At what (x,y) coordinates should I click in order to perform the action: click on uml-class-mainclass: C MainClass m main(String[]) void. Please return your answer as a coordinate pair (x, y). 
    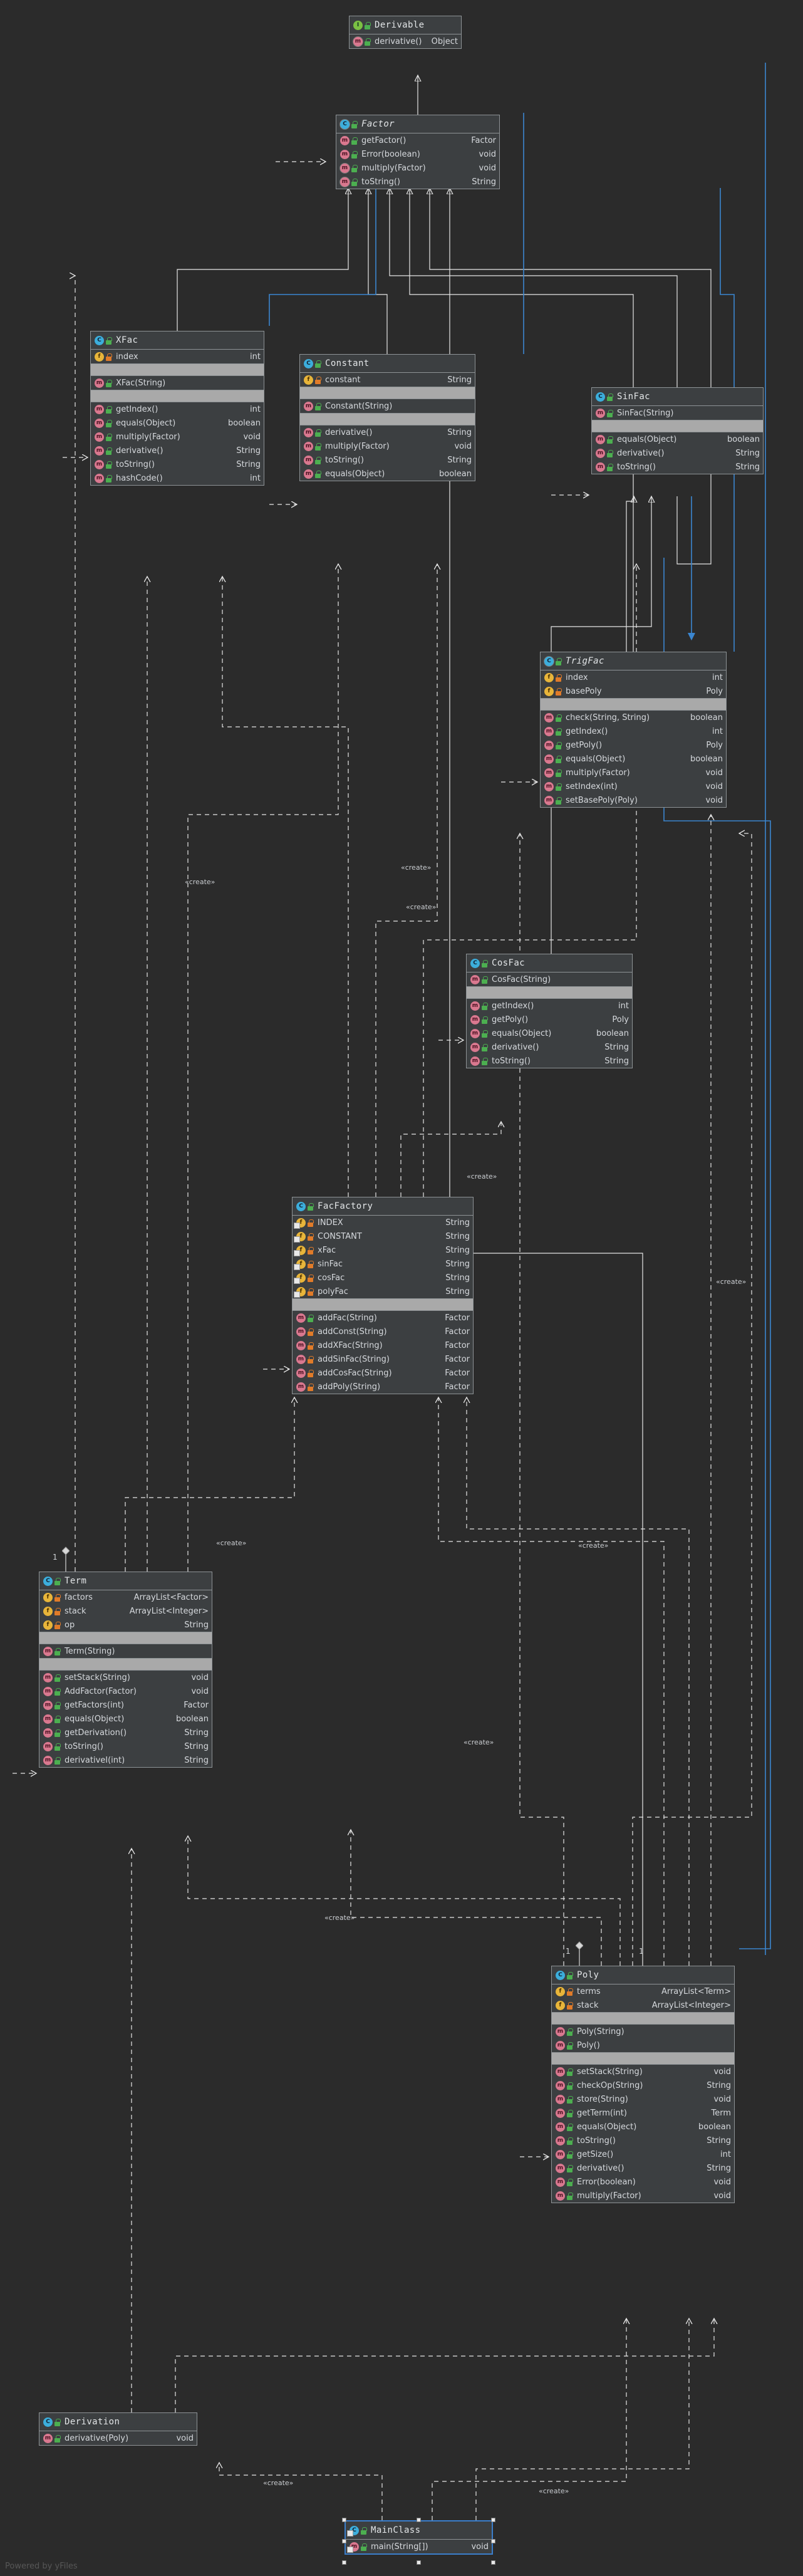
    Looking at the image, I should click on (419, 2537).